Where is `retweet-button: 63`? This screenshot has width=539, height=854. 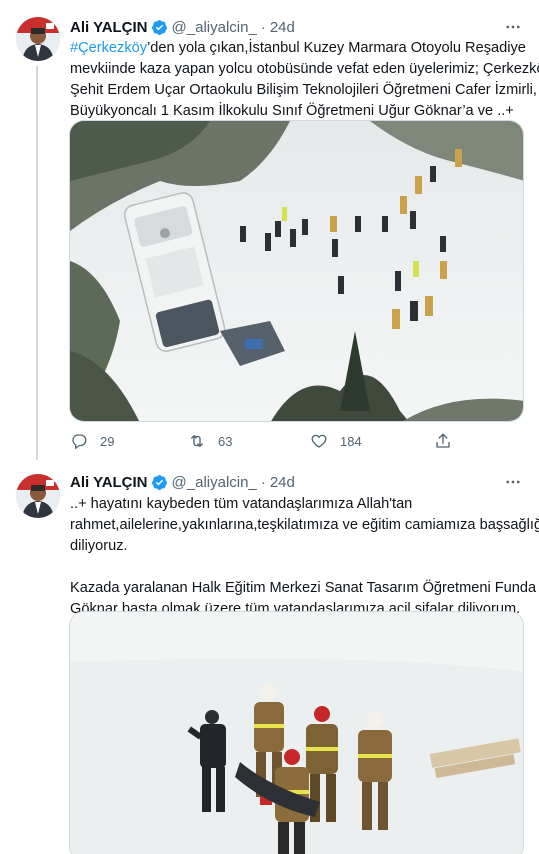
retweet-button: 63 is located at coordinates (210, 441).